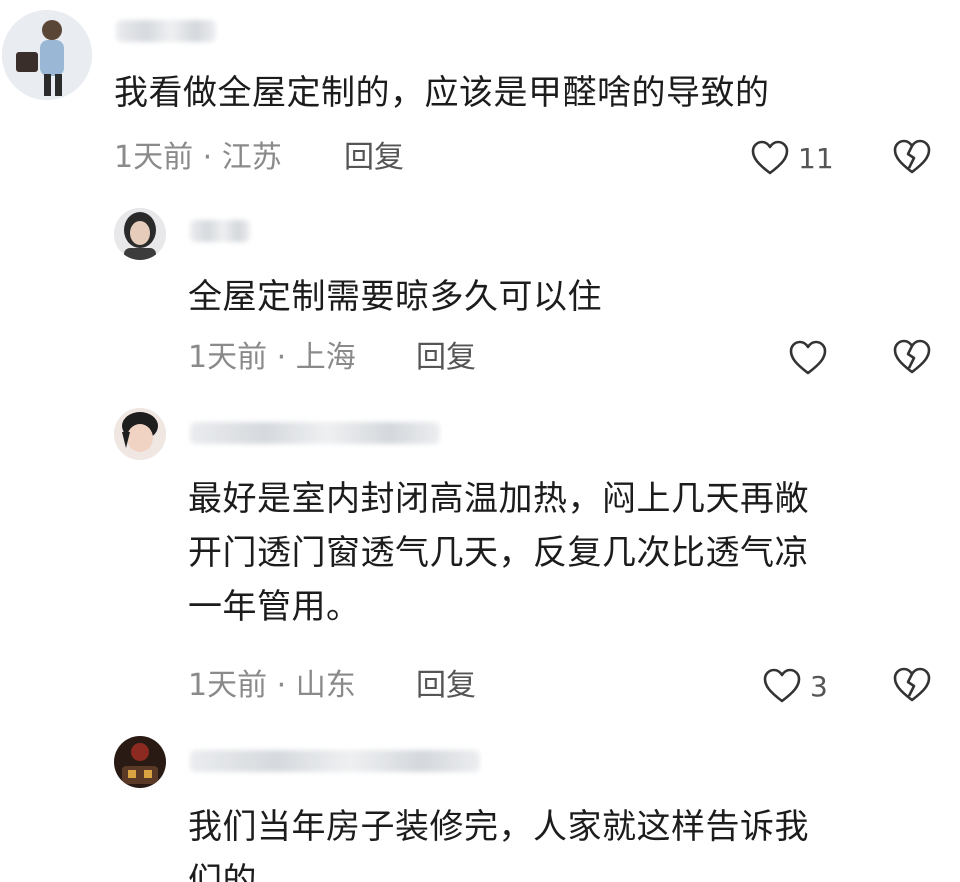  Describe the element at coordinates (325, 685) in the screenshot. I see `comment-location: 山东` at that location.